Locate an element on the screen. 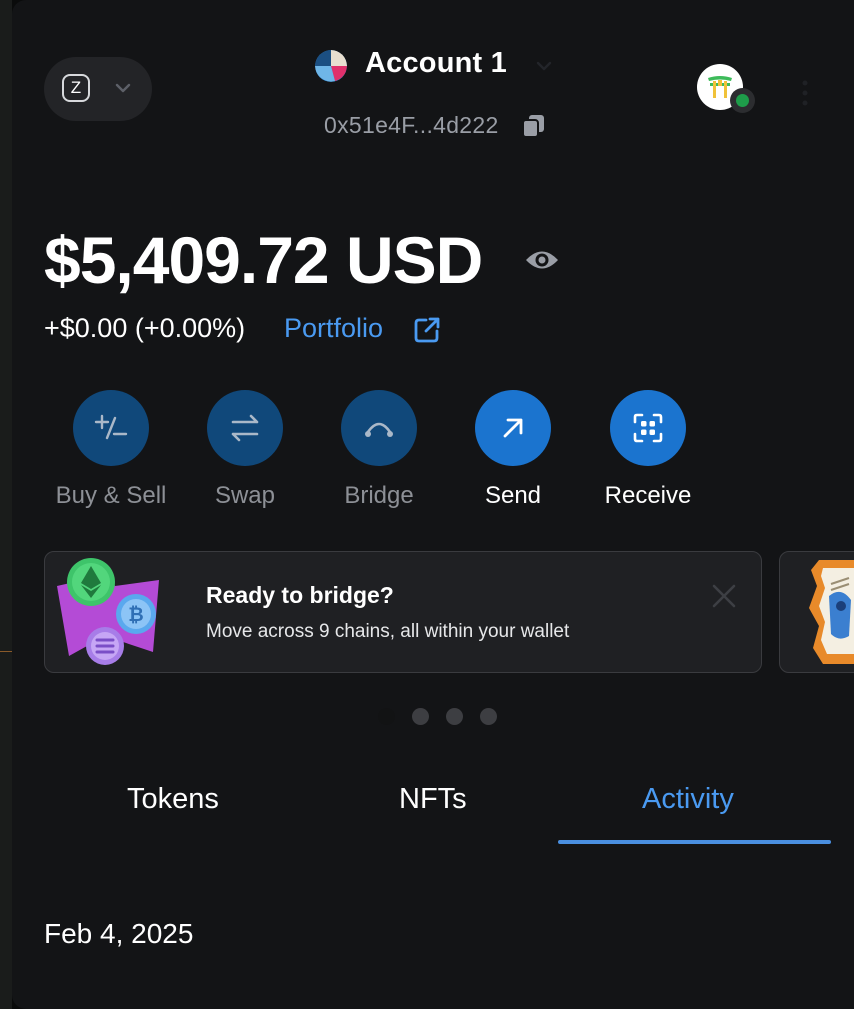 This screenshot has width=854, height=1009. chevron-down-icon is located at coordinates (123, 88).